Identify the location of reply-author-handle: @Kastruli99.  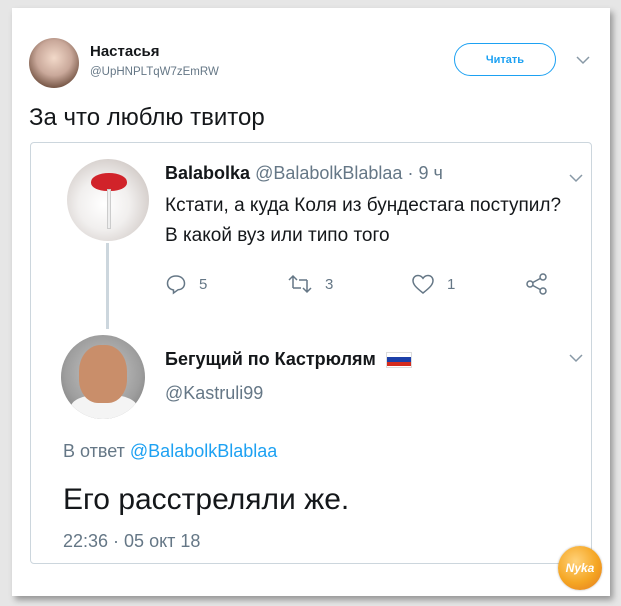
(214, 393).